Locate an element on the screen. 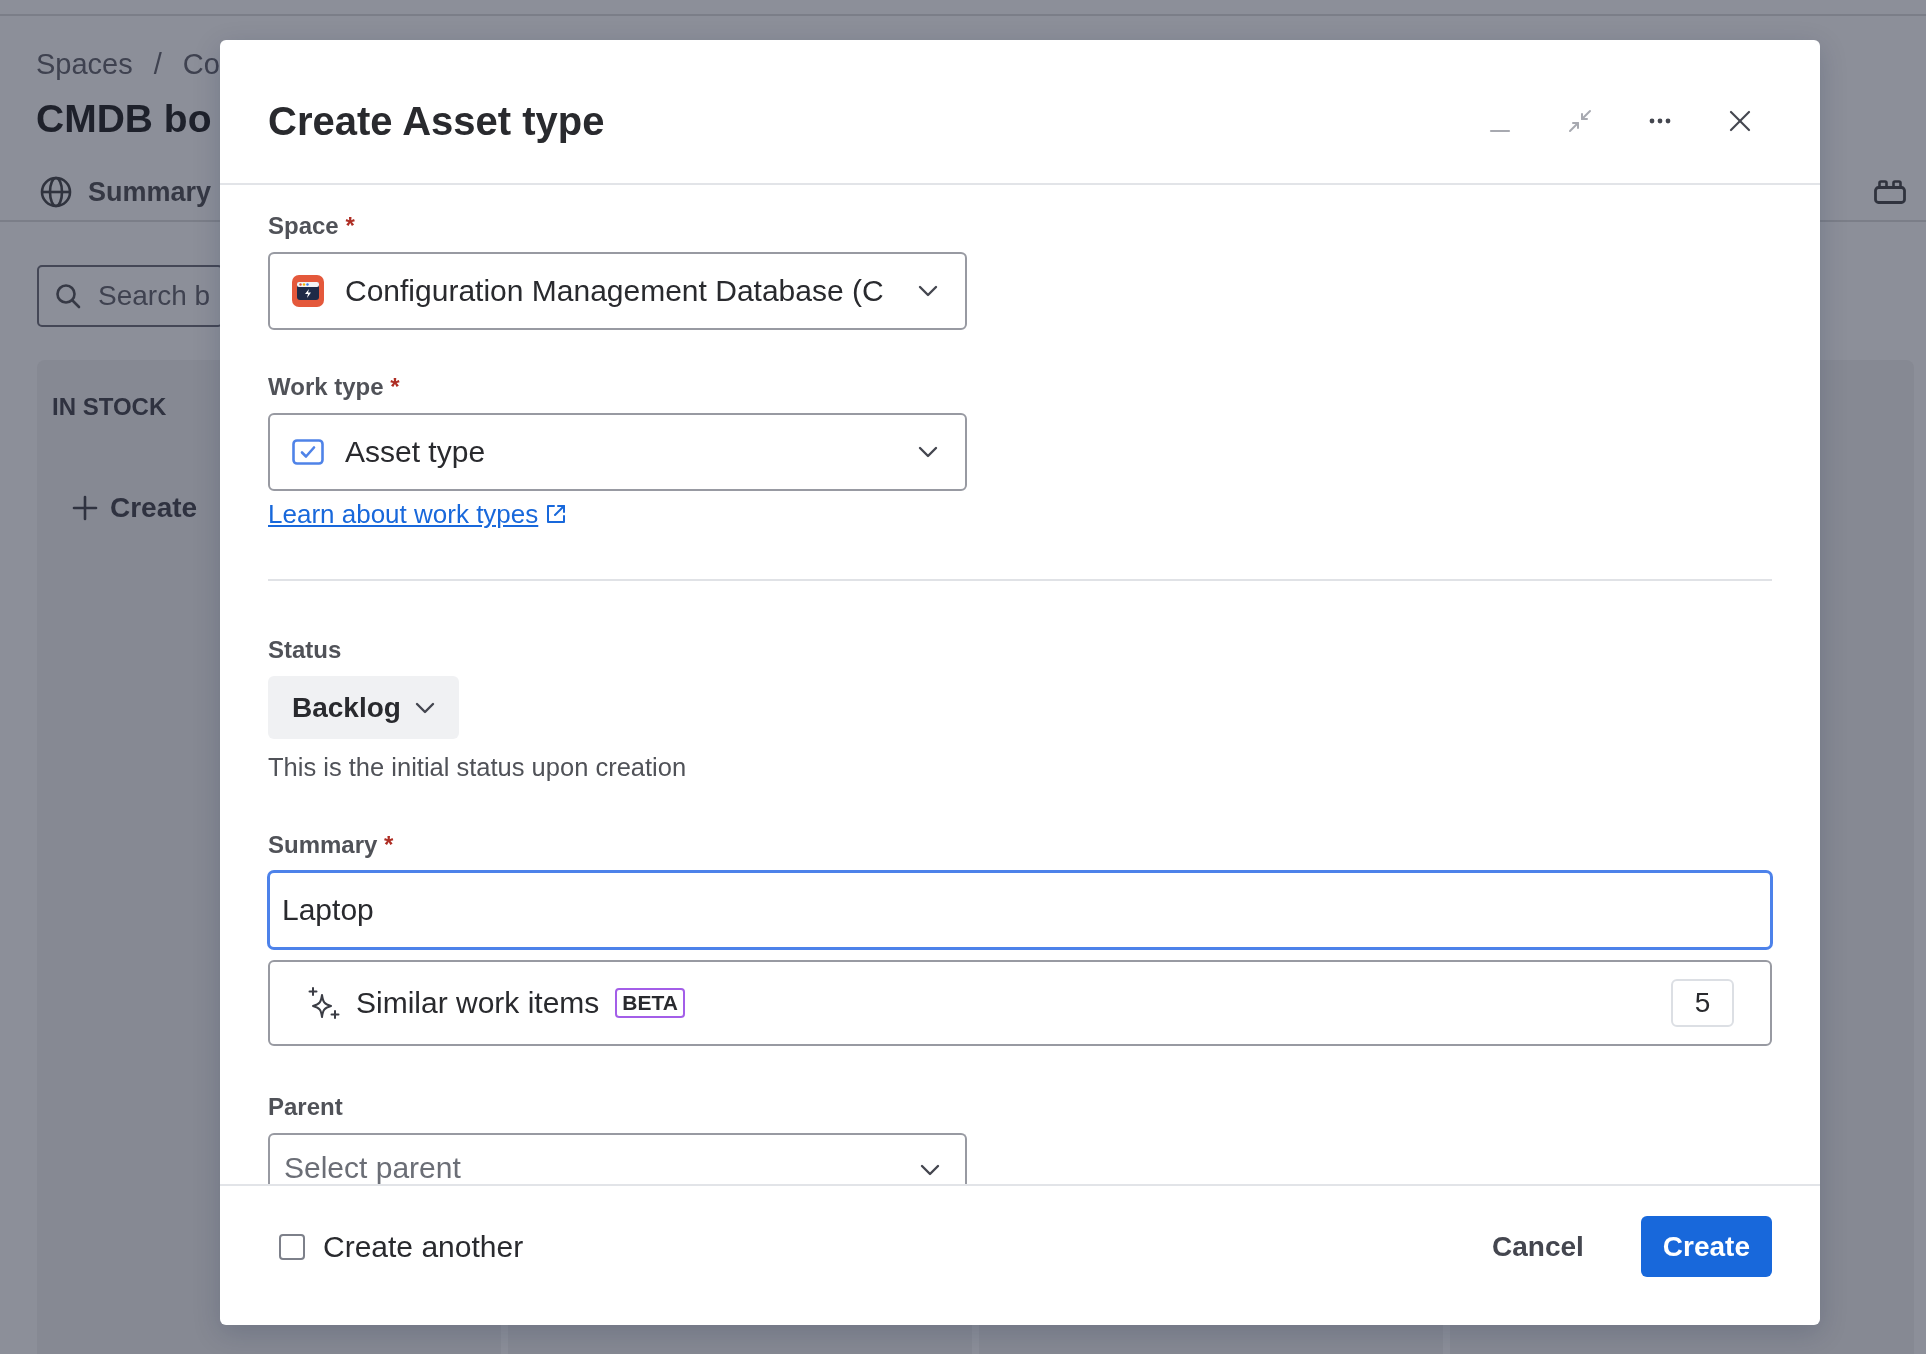 This screenshot has width=1926, height=1354. minimize-icon is located at coordinates (1500, 131).